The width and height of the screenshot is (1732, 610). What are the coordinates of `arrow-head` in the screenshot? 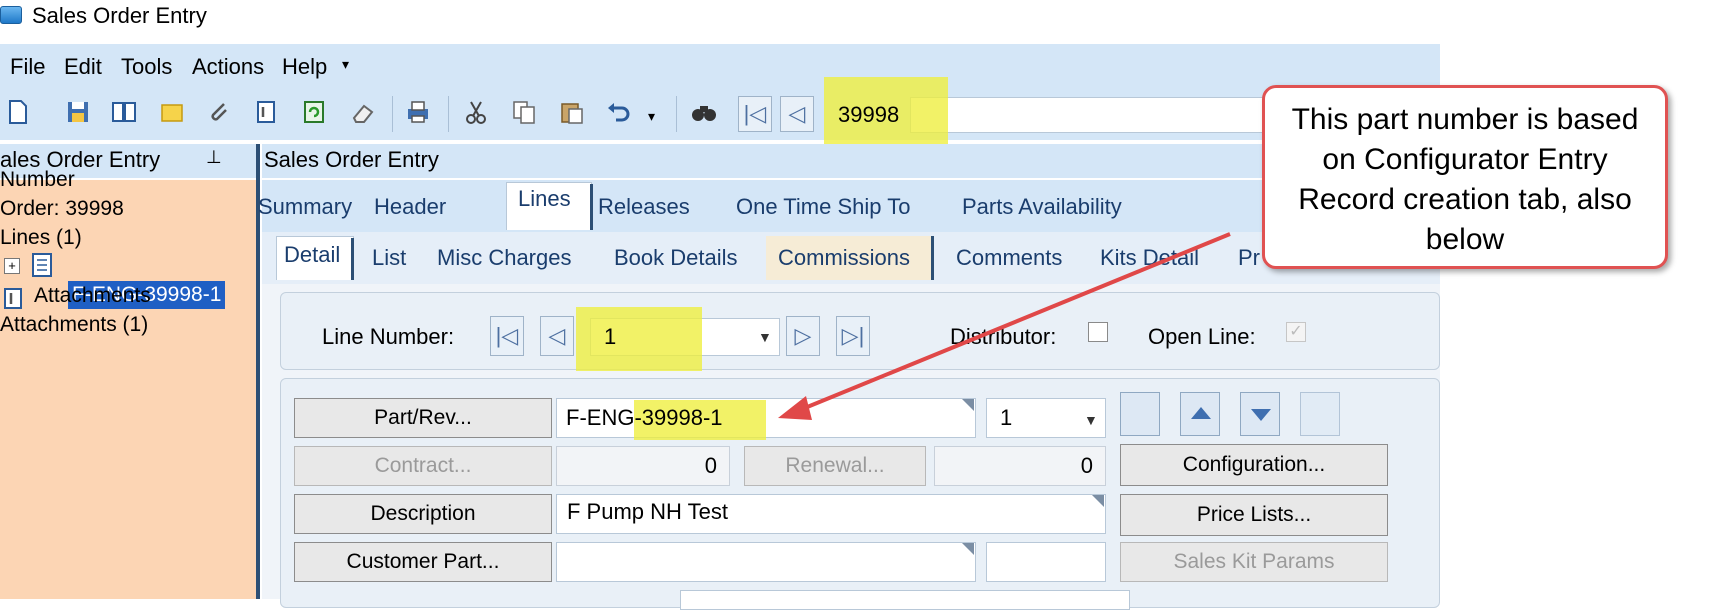 It's located at (795, 408).